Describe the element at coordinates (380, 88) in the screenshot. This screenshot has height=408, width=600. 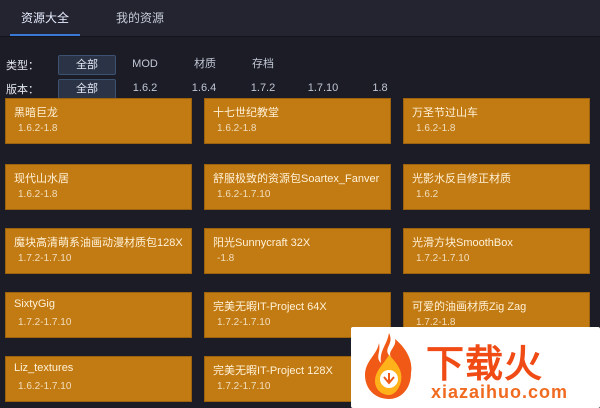
I see `version-option-1-8: 1.8` at that location.